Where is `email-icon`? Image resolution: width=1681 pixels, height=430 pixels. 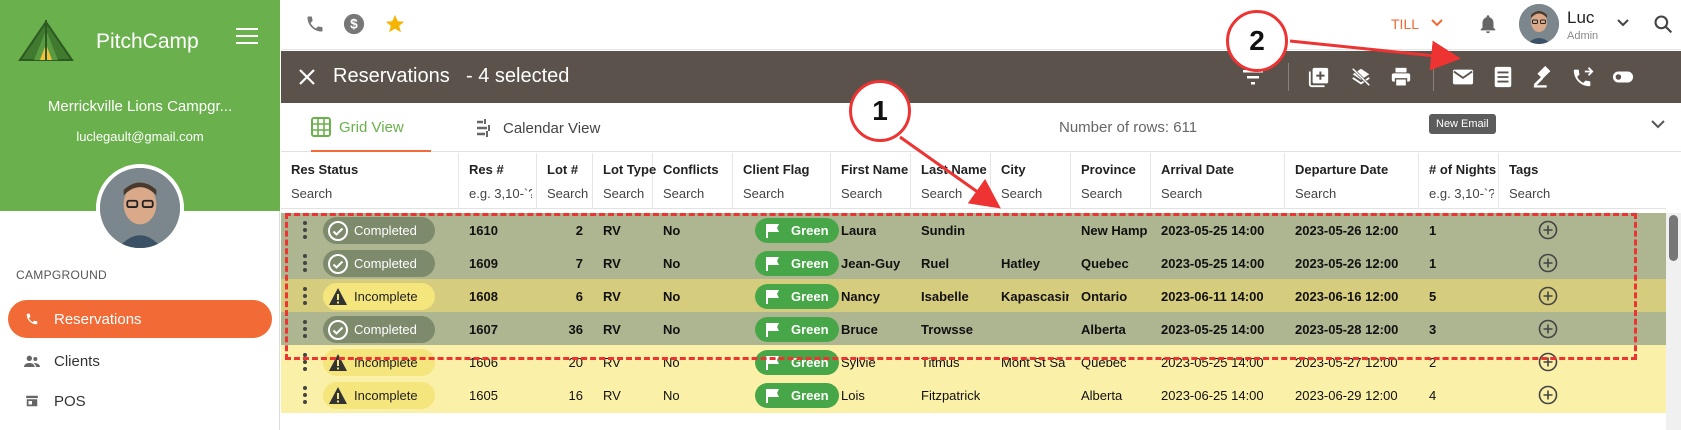 email-icon is located at coordinates (1463, 77).